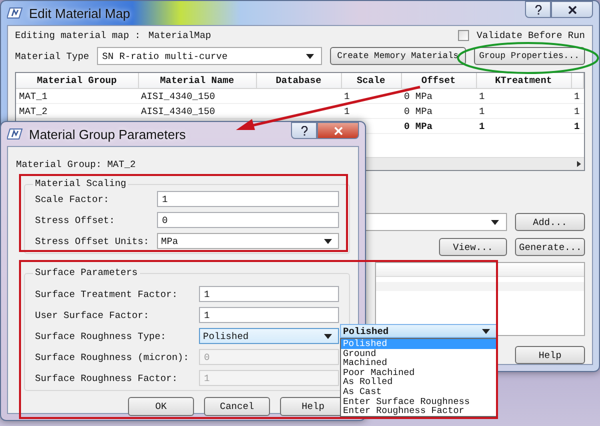 The width and height of the screenshot is (600, 426). What do you see at coordinates (75, 164) in the screenshot?
I see `group-label: Material Group: MAT_2` at bounding box center [75, 164].